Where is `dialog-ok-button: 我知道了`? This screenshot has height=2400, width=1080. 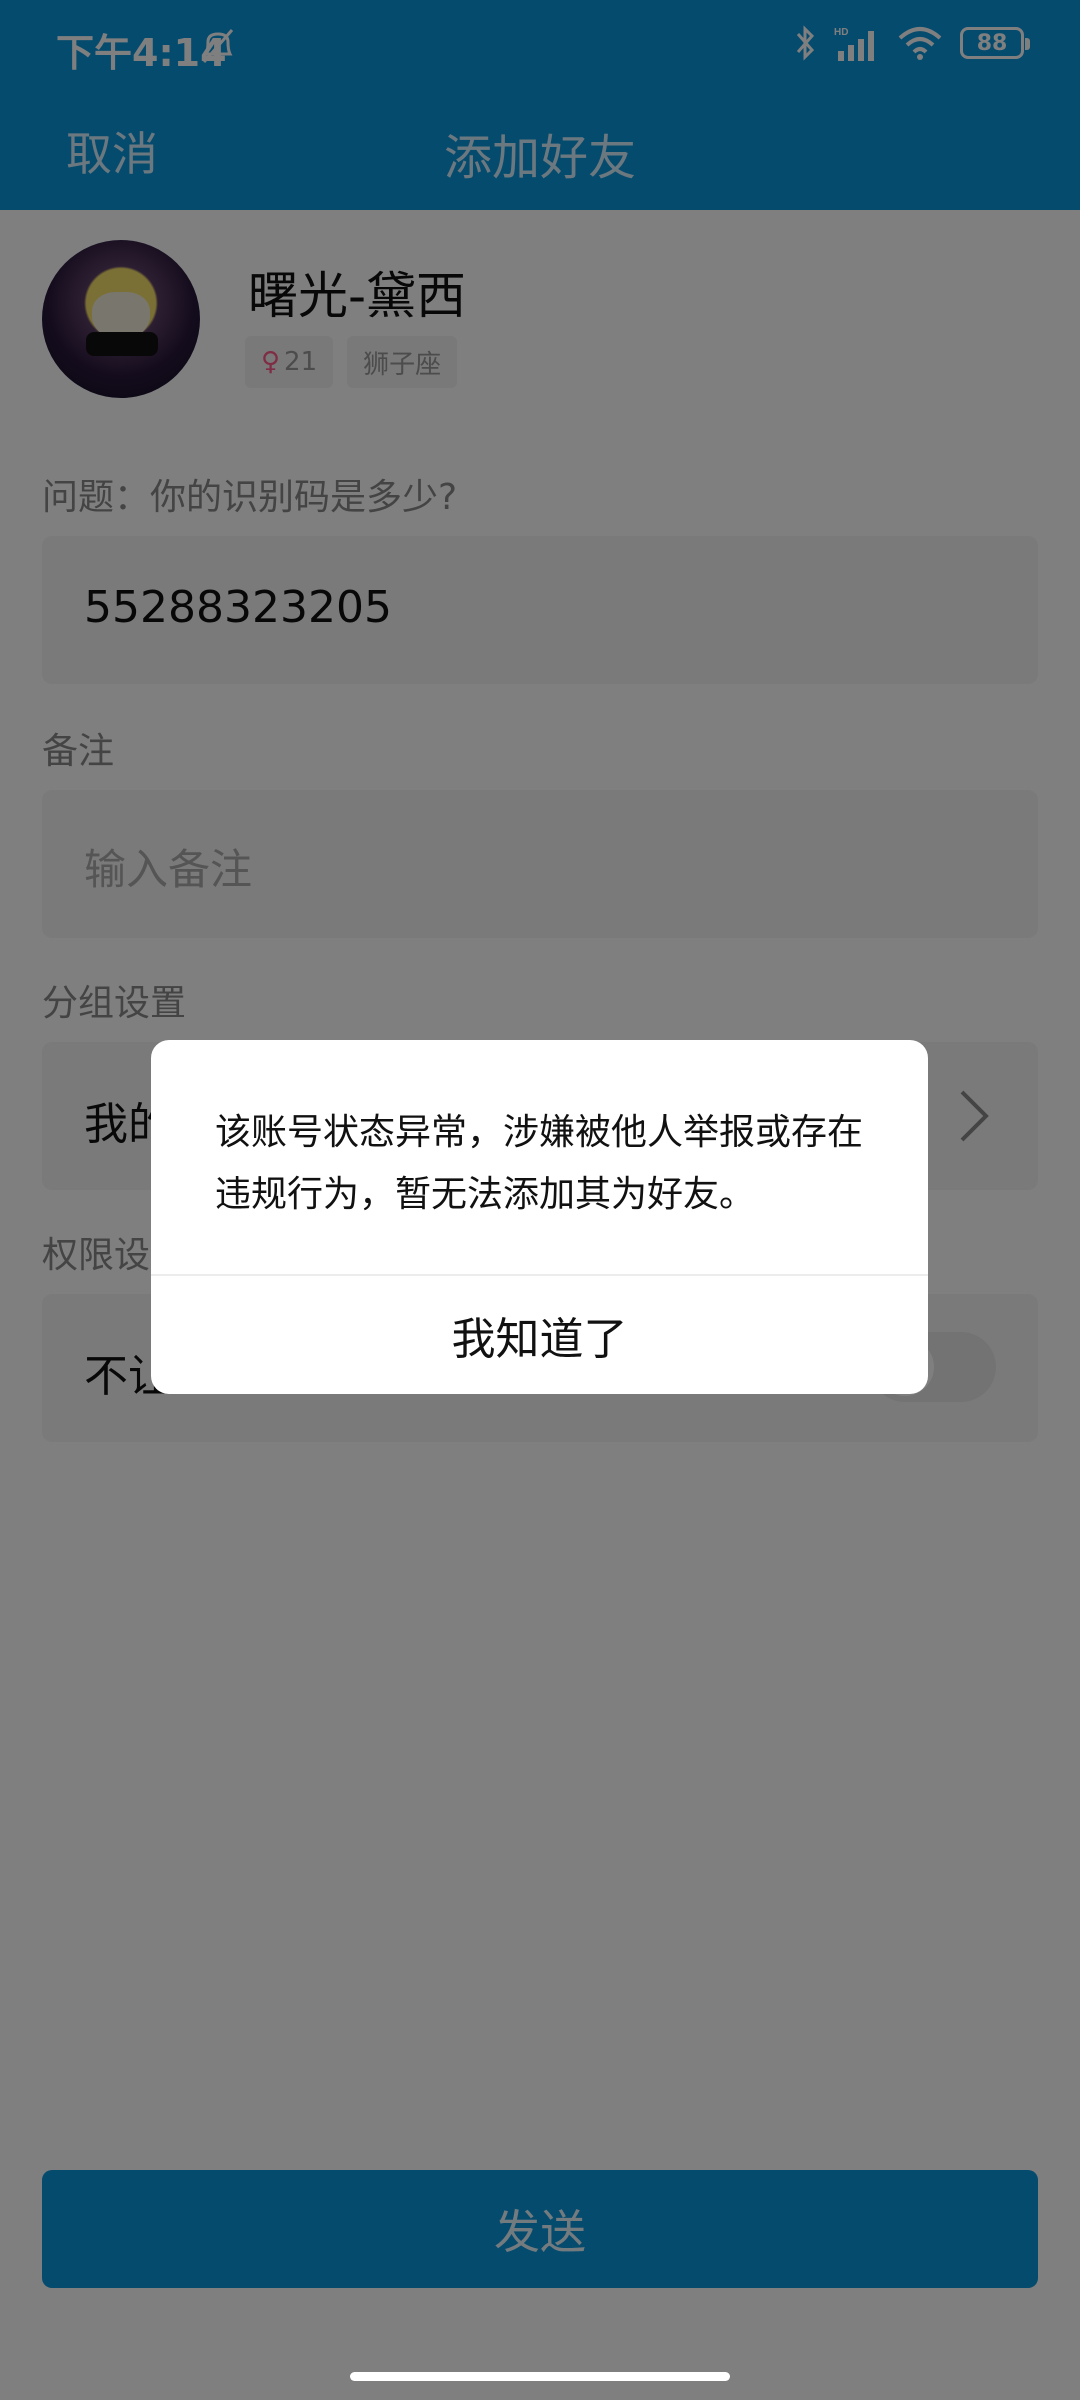 dialog-ok-button: 我知道了 is located at coordinates (539, 1335).